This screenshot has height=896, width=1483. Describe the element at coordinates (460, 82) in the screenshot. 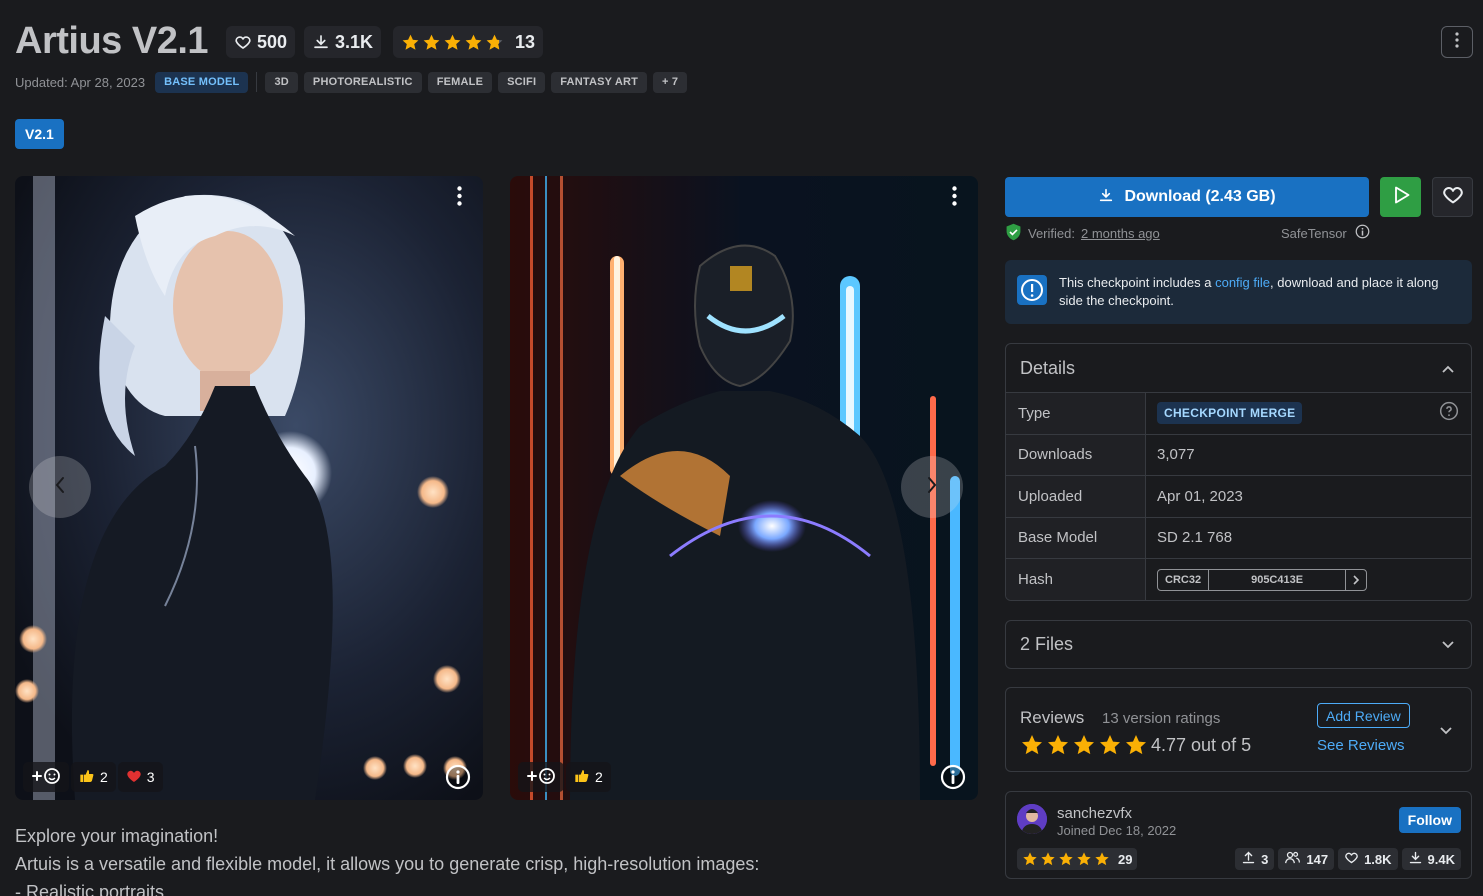

I see `tag-female: FEMALE` at that location.